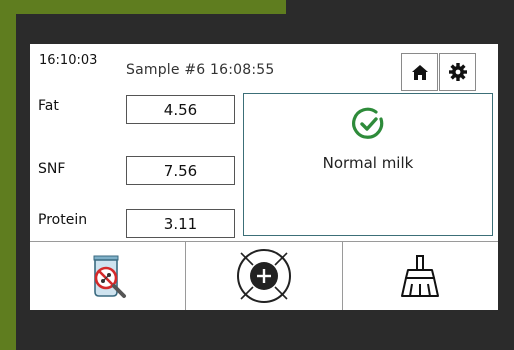 This screenshot has width=514, height=350. I want to click on check-circle-icon, so click(368, 123).